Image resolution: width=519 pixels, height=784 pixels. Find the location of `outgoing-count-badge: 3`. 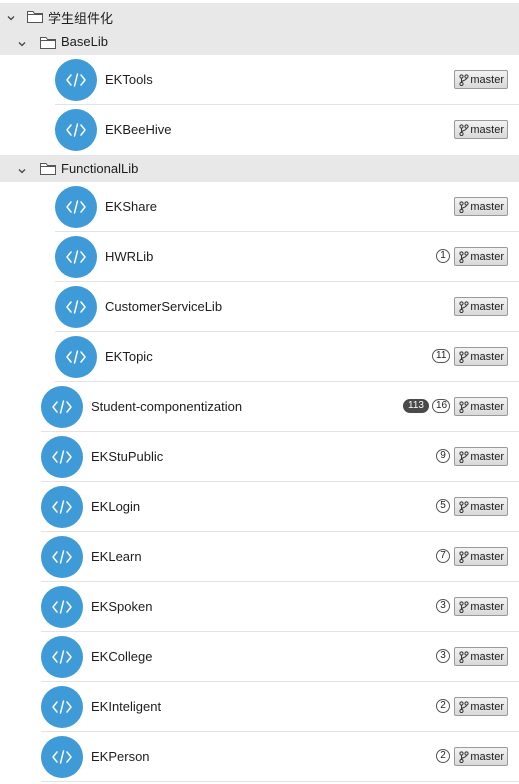

outgoing-count-badge: 3 is located at coordinates (443, 606).